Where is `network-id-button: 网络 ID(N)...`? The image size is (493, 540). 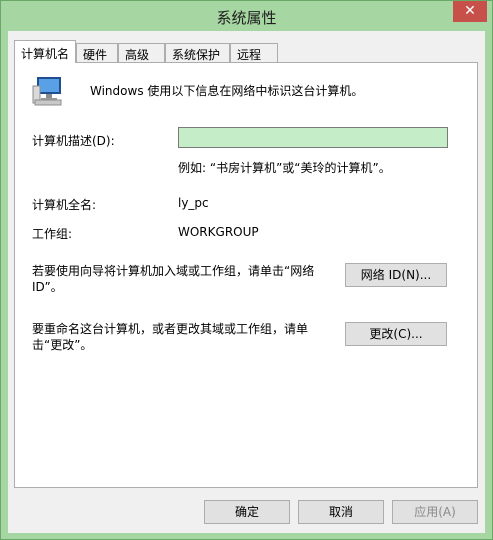
network-id-button: 网络 ID(N)... is located at coordinates (396, 275).